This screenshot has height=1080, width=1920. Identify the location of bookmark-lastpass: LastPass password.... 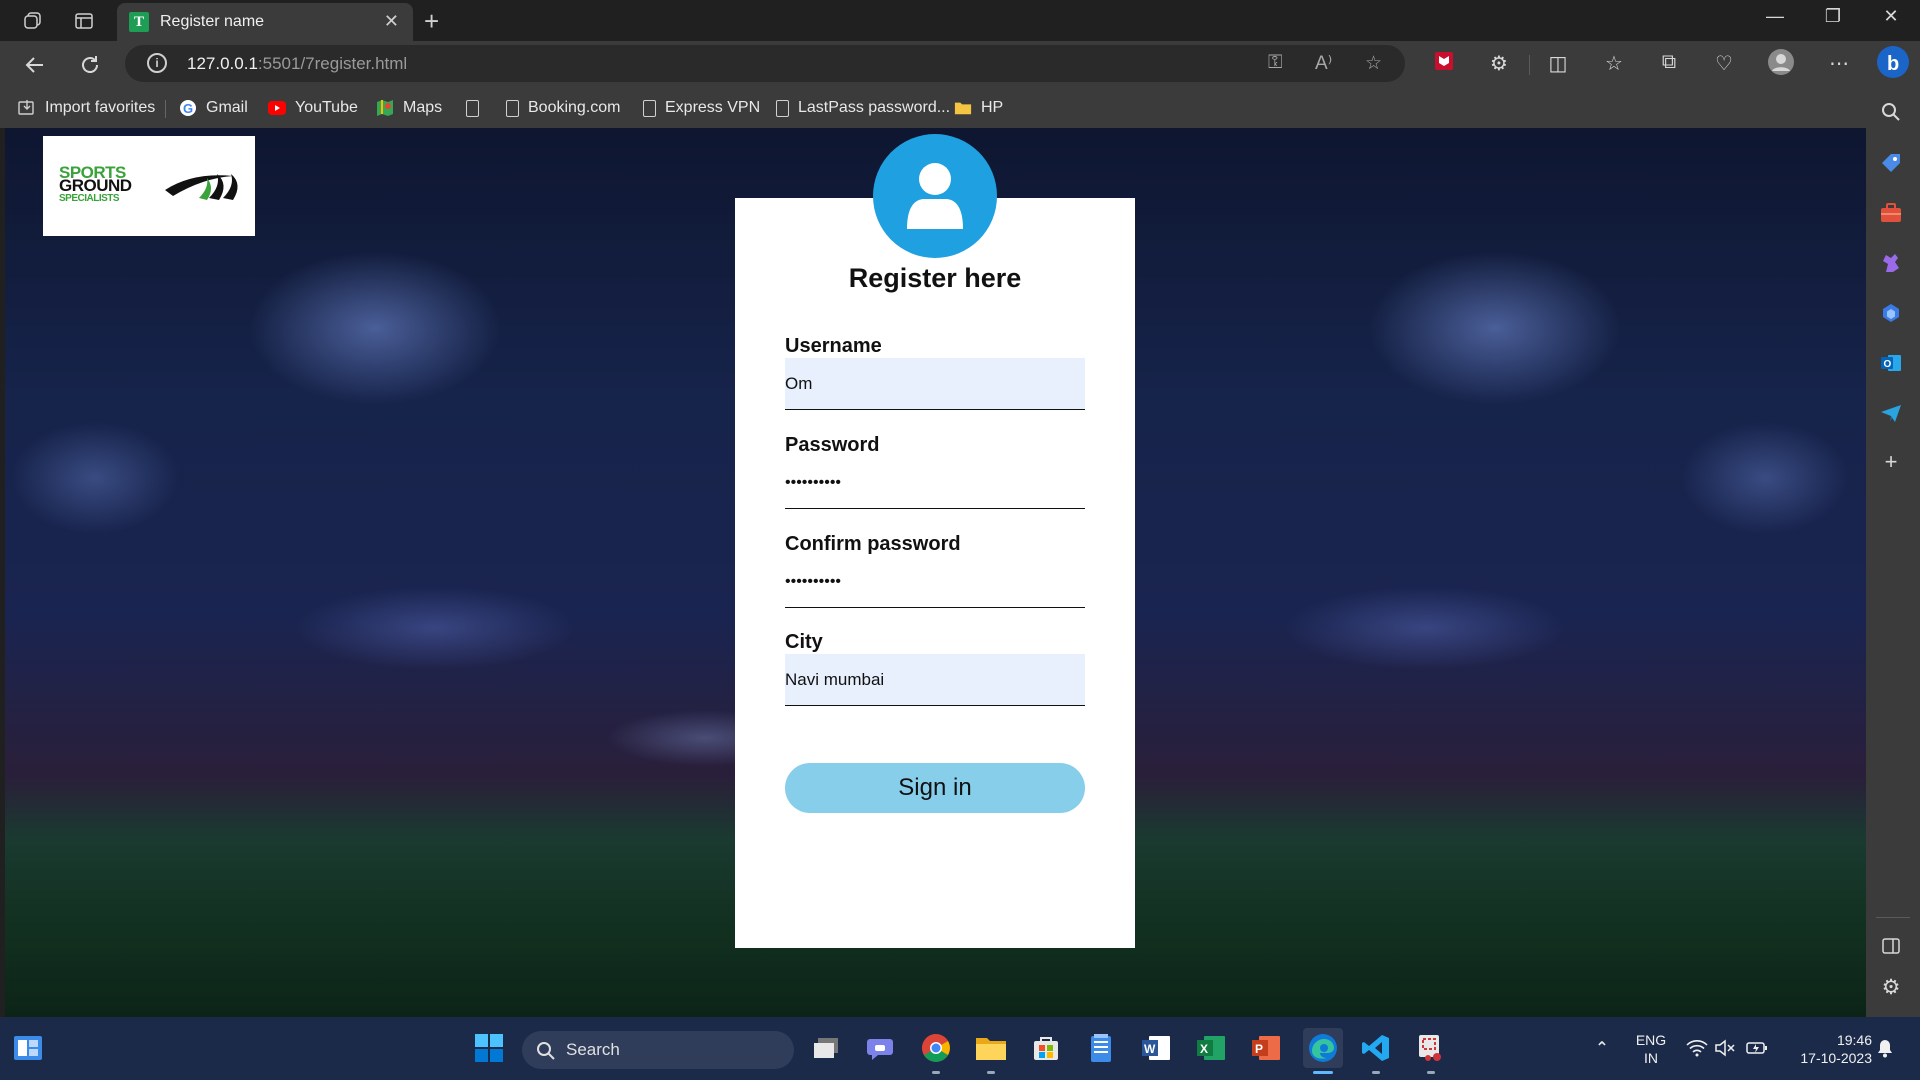
(863, 108).